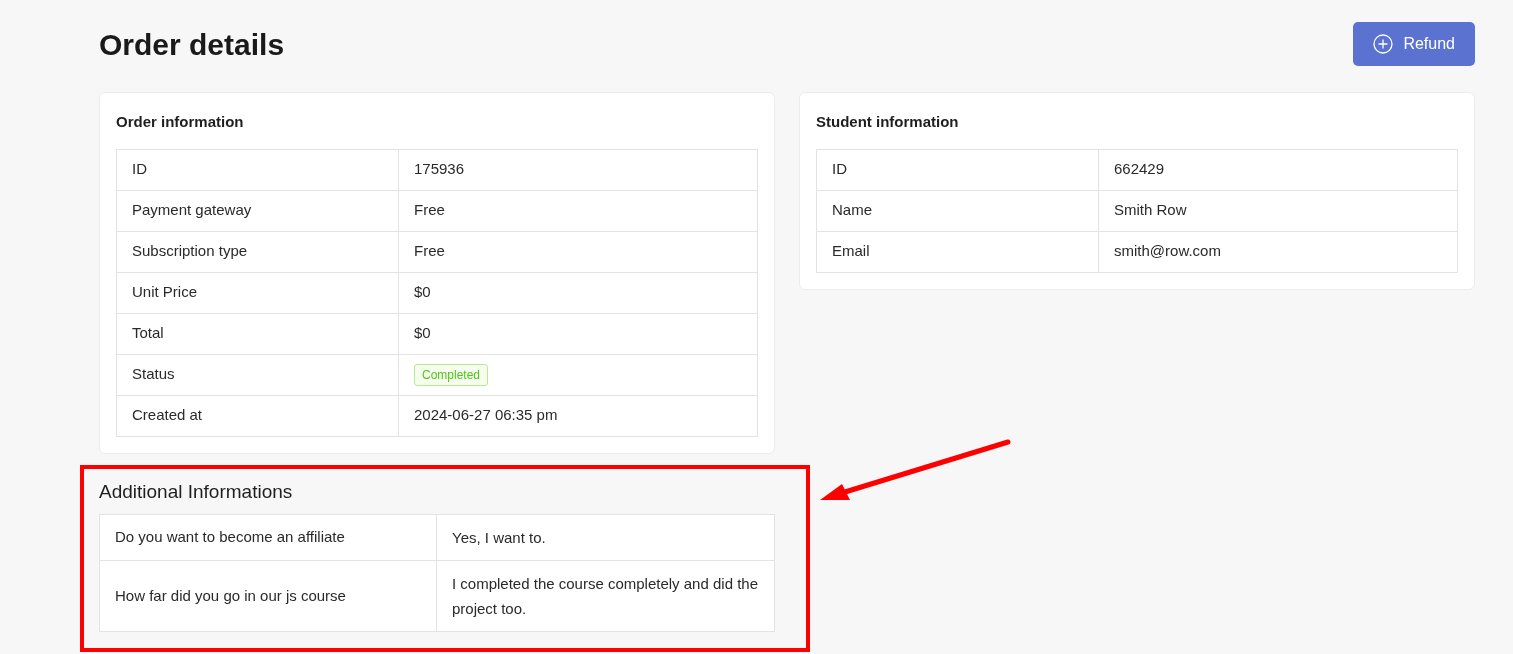 Image resolution: width=1513 pixels, height=654 pixels. I want to click on refund-button: Refund, so click(1414, 44).